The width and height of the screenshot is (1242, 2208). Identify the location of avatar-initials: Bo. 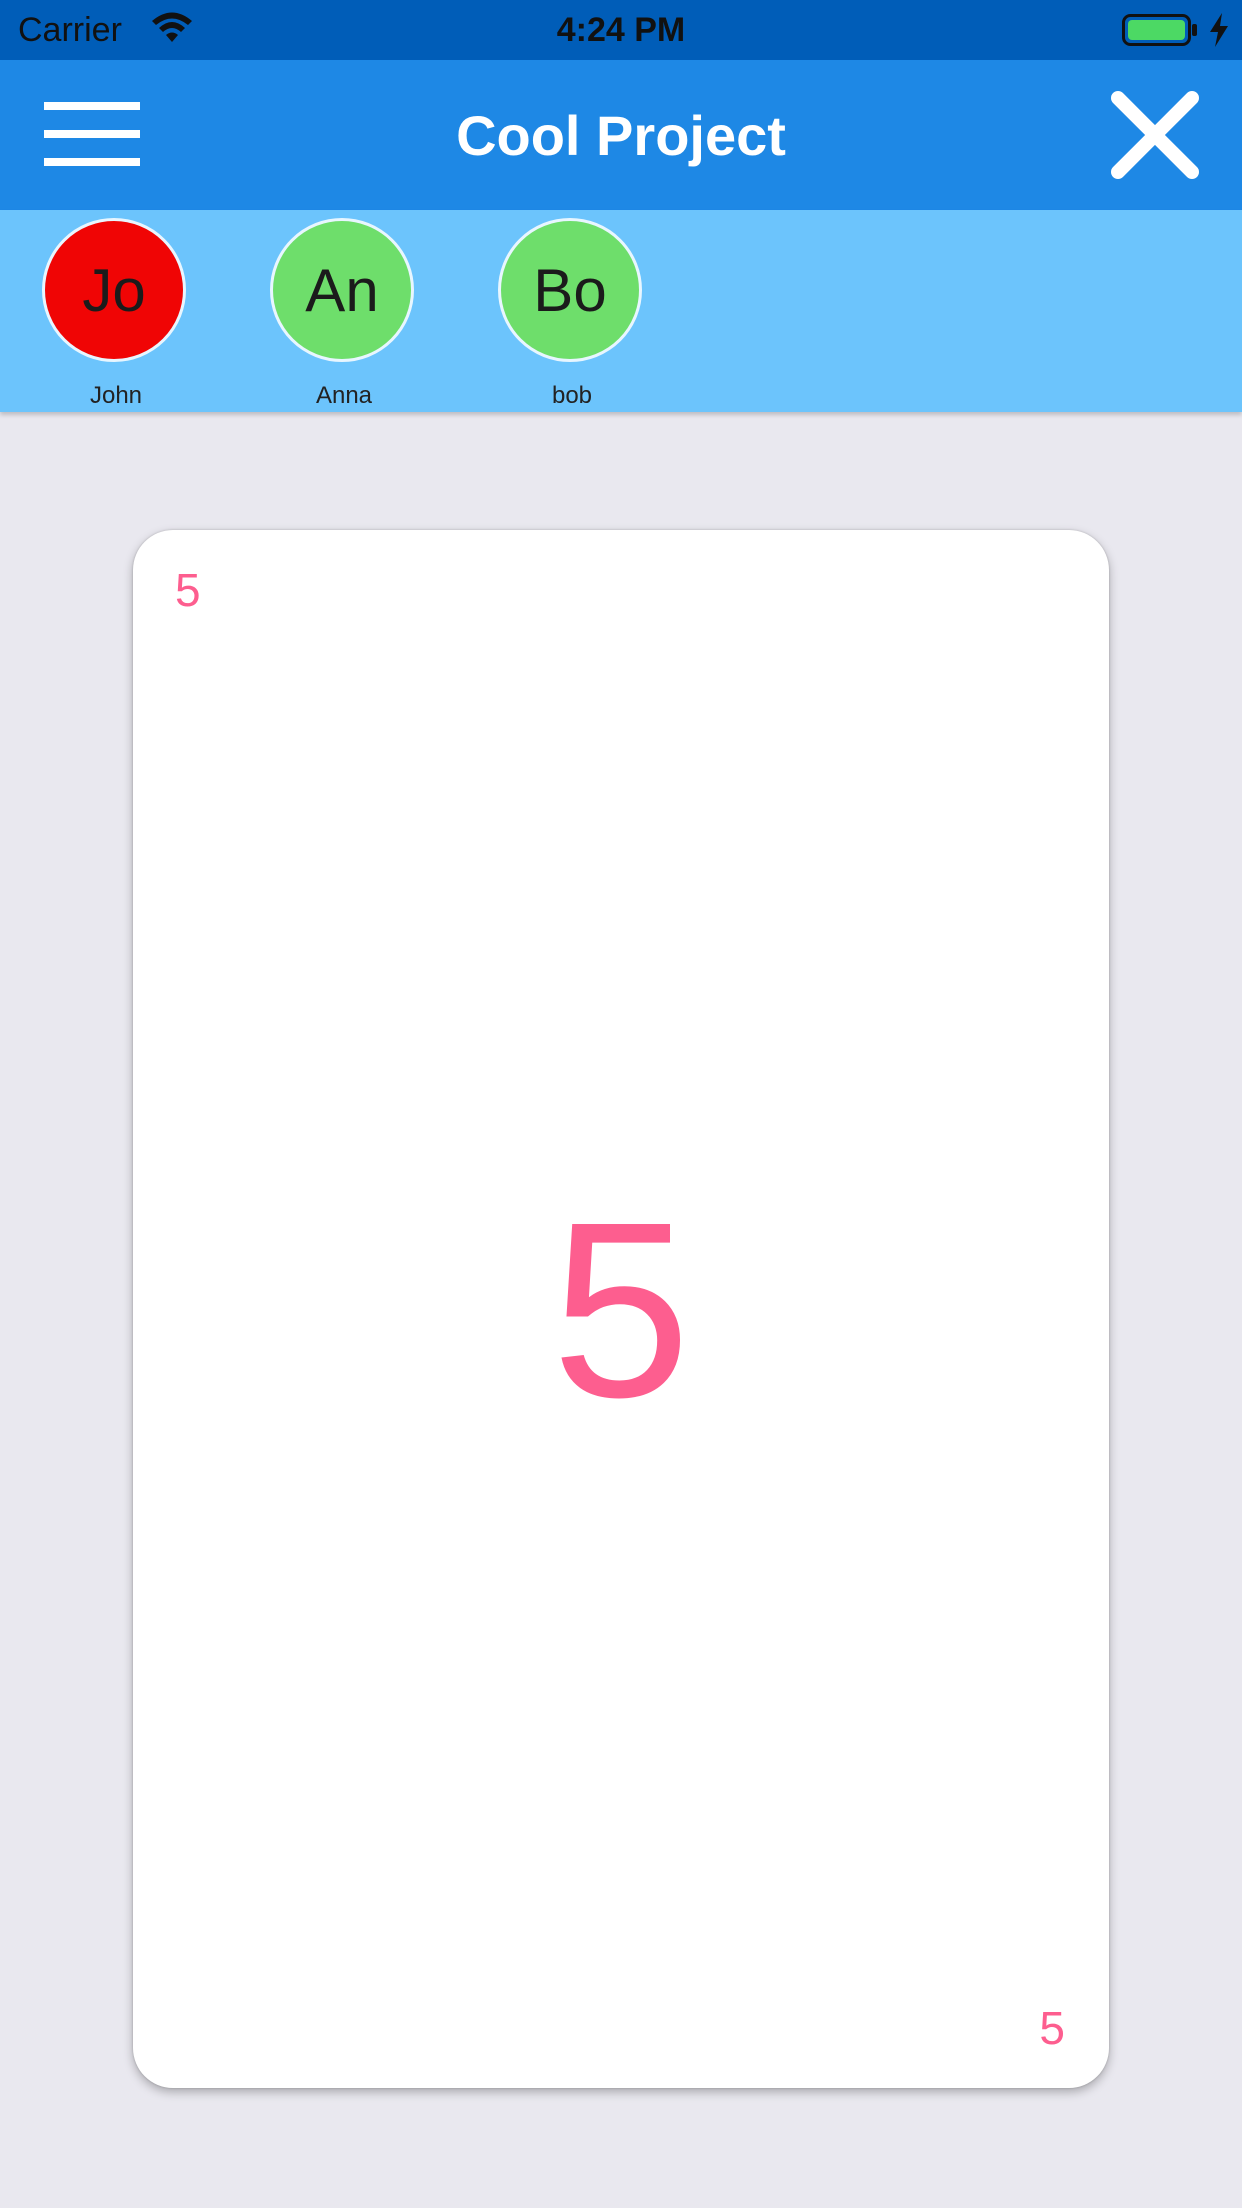
(570, 290).